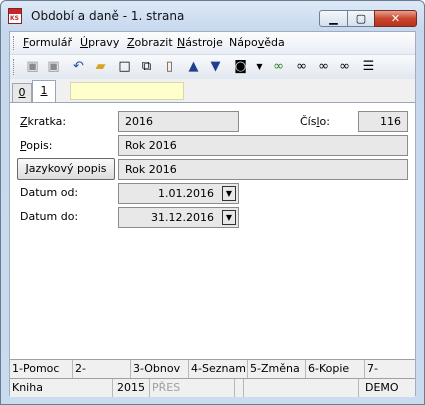 Image resolution: width=425 pixels, height=405 pixels. I want to click on cislo-label: Číslo:, so click(315, 121).